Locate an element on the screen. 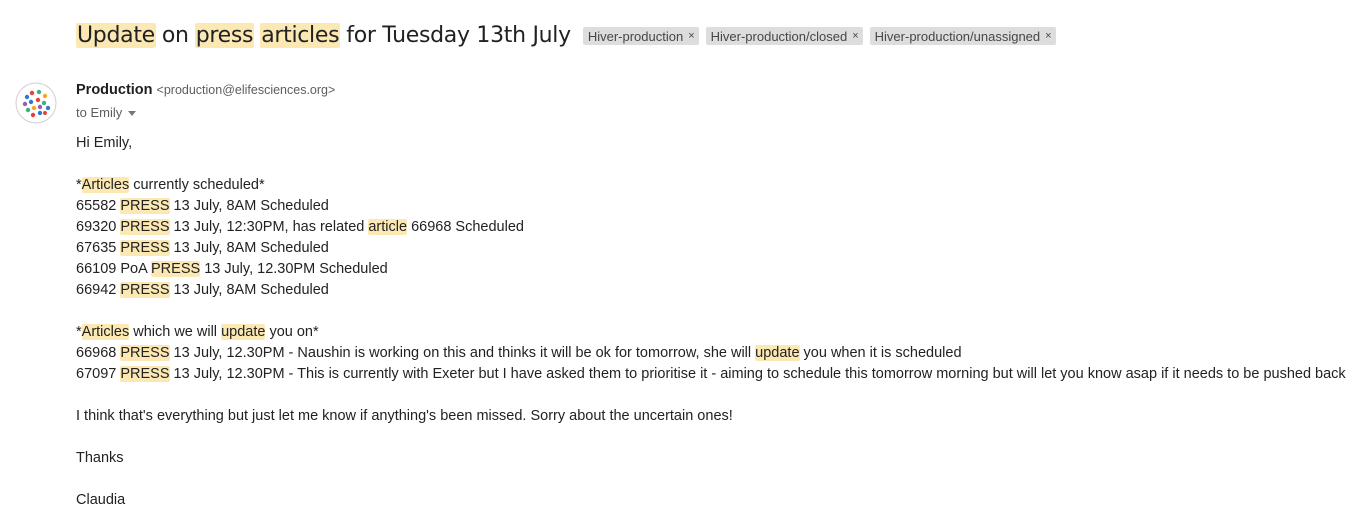 Image resolution: width=1346 pixels, height=527 pixels. body-line: Hi Emily, is located at coordinates (711, 143).